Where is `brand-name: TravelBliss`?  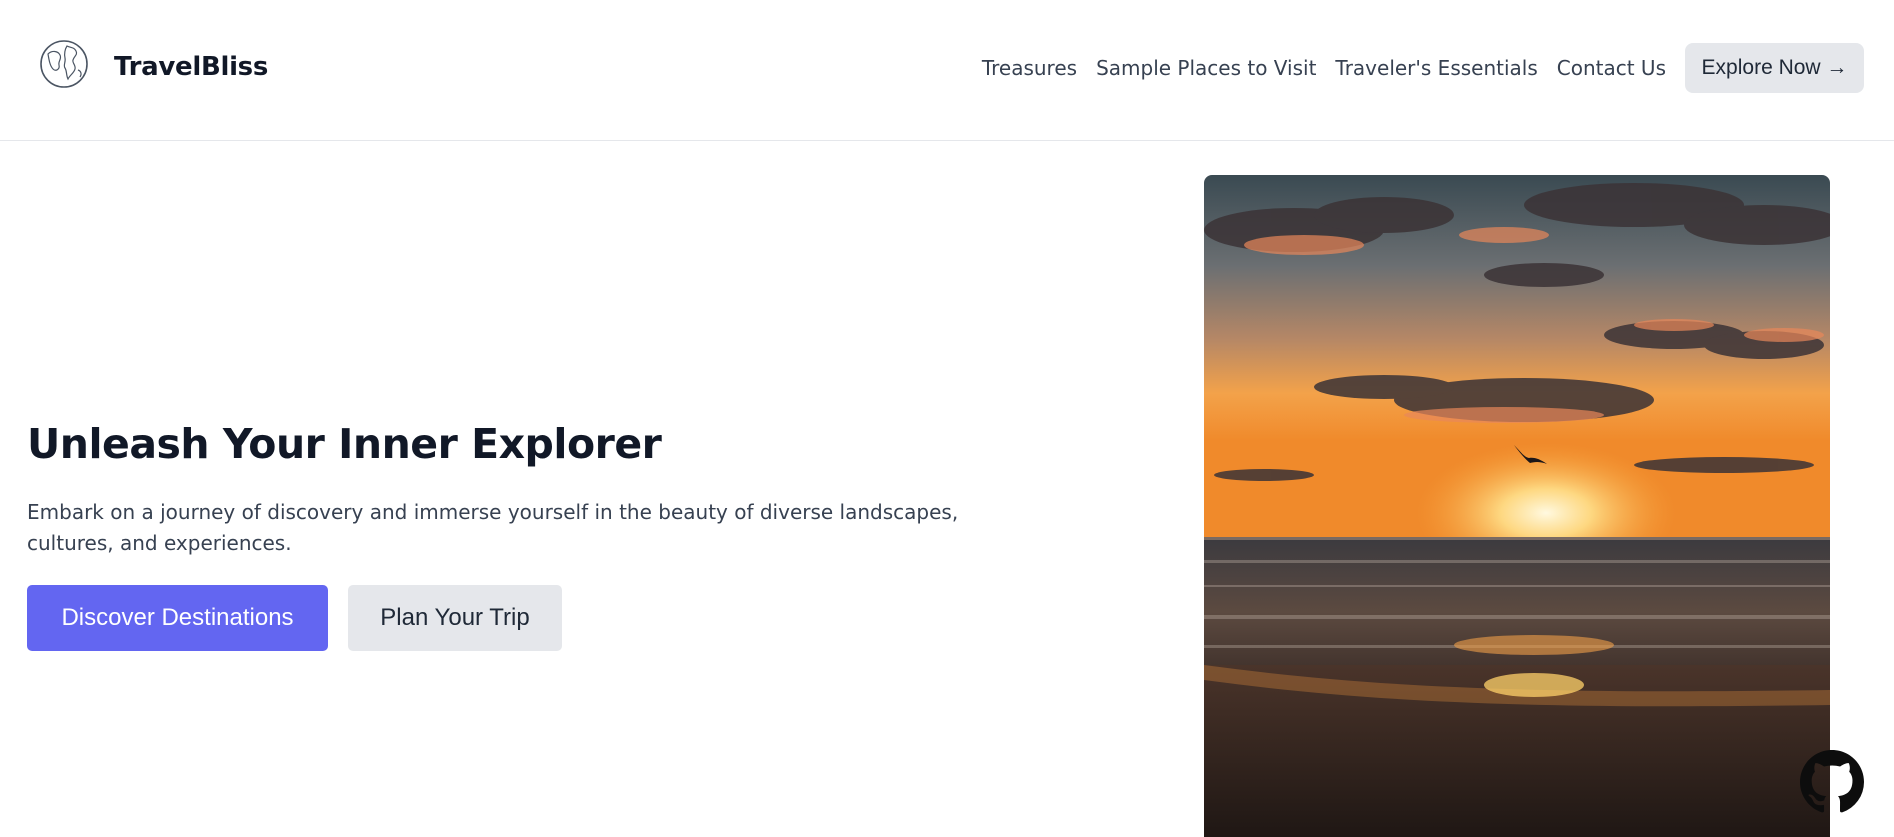
brand-name: TravelBliss is located at coordinates (191, 67).